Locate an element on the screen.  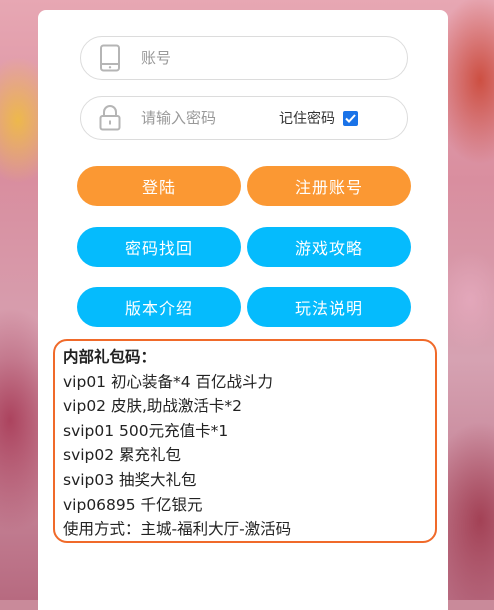
checkmark-icon is located at coordinates (350, 118).